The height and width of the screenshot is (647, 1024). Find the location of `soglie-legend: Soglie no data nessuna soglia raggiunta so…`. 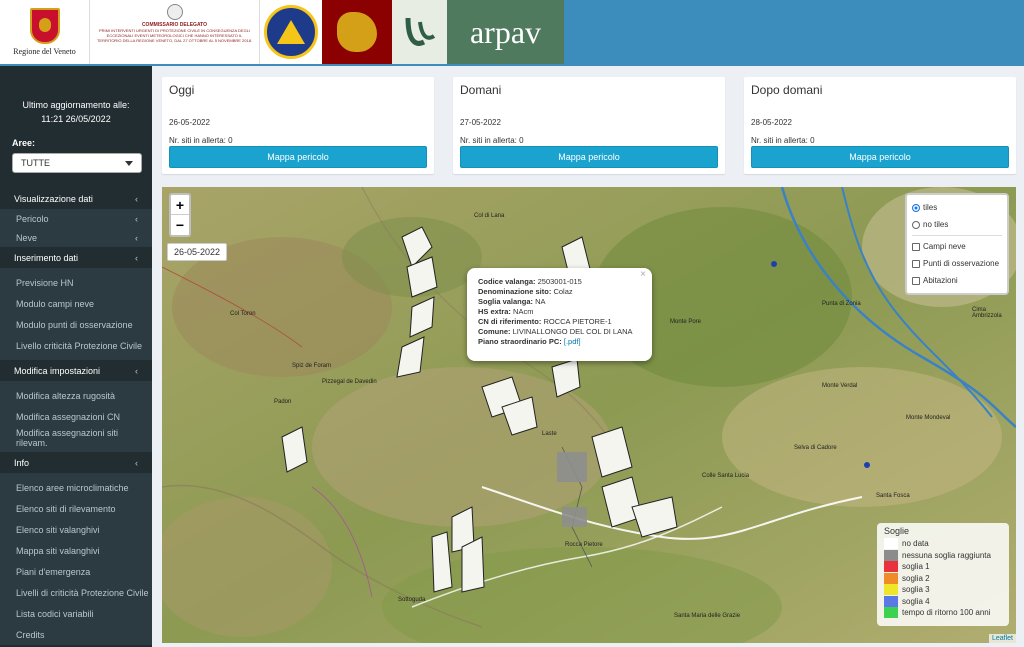

soglie-legend: Soglie no data nessuna soglia raggiunta so… is located at coordinates (943, 574).